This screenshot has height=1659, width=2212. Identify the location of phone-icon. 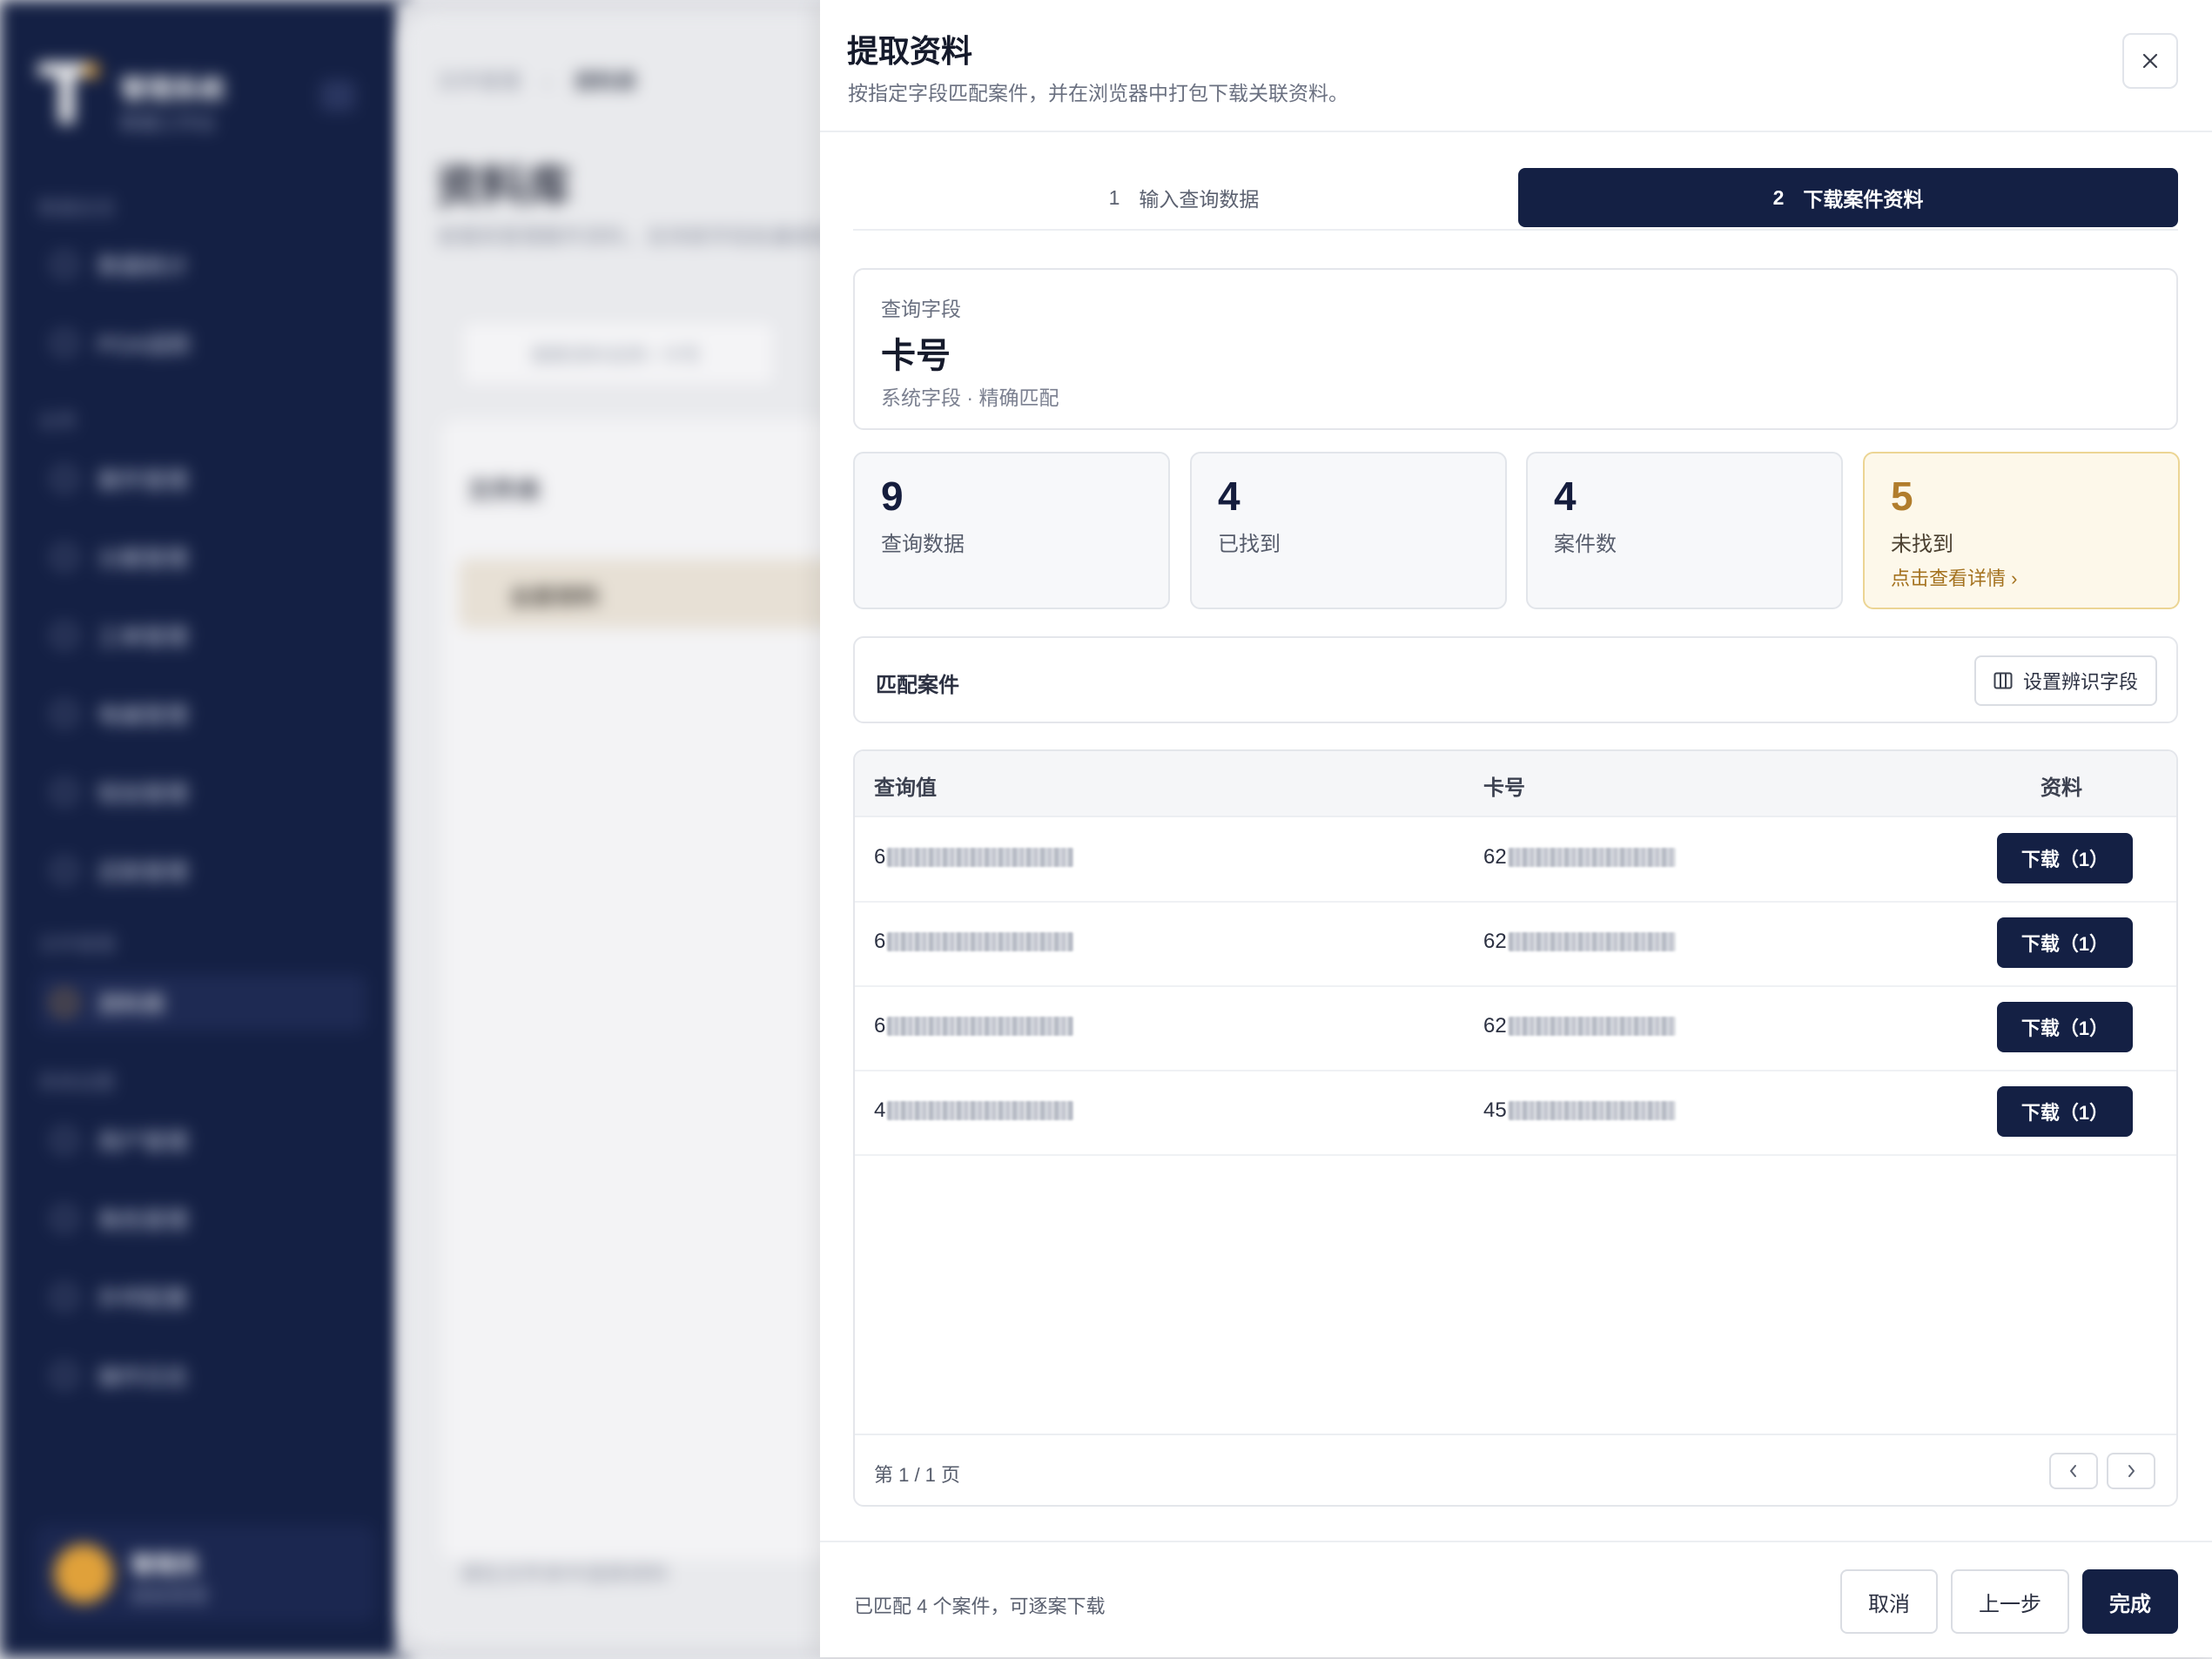
(64, 714).